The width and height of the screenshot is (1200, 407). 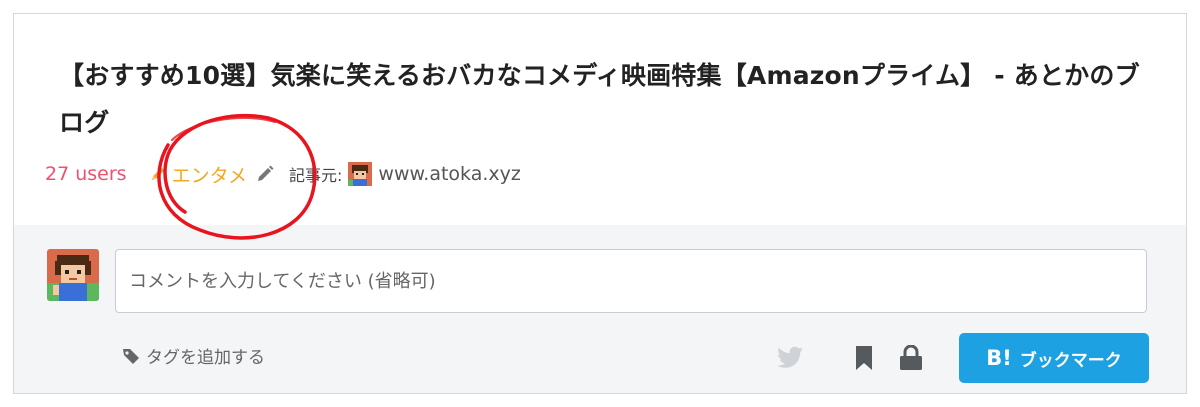 I want to click on site-favicon-icon, so click(x=360, y=174).